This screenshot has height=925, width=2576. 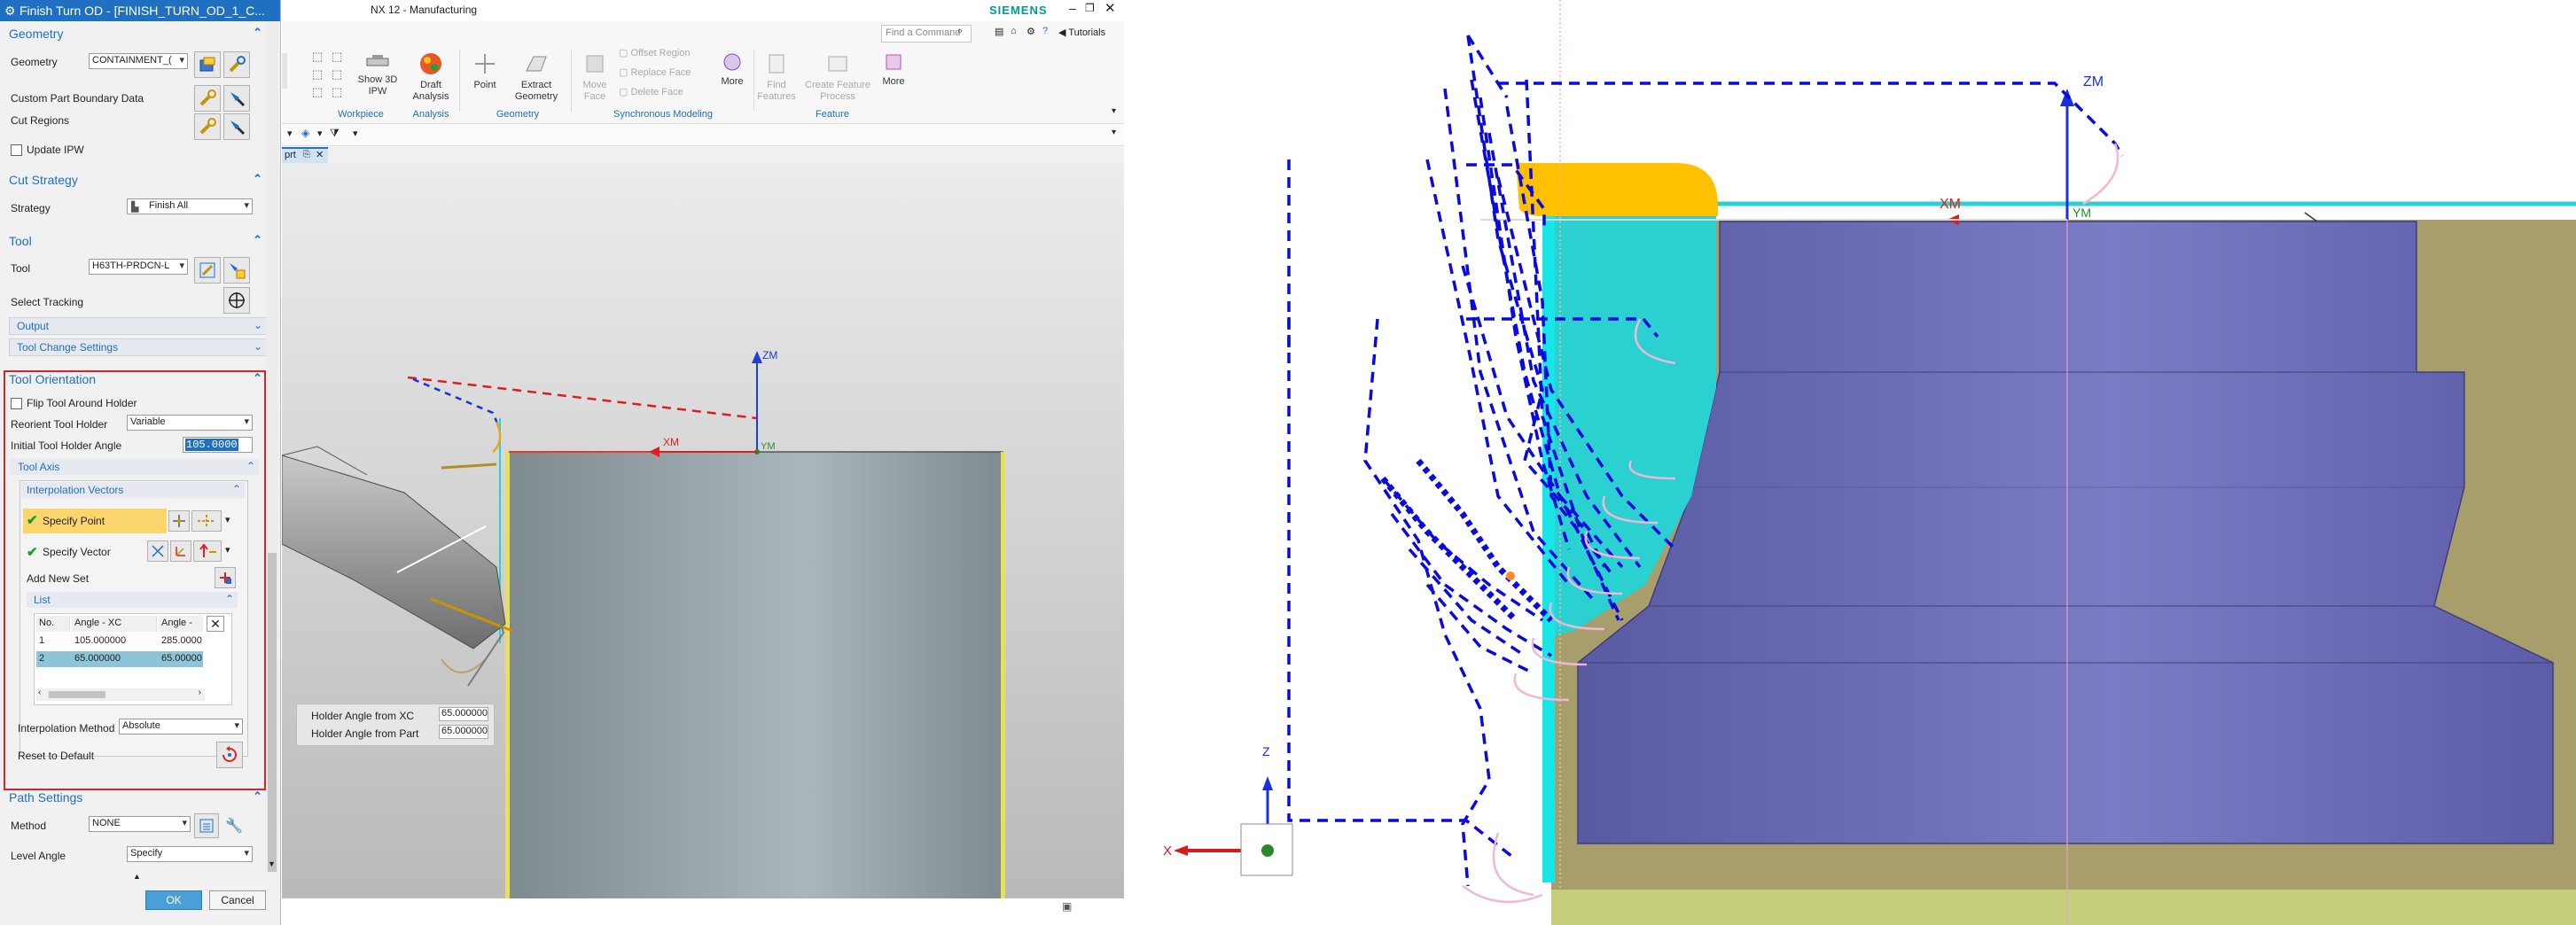 I want to click on move-face-button: Move Face, so click(x=594, y=77).